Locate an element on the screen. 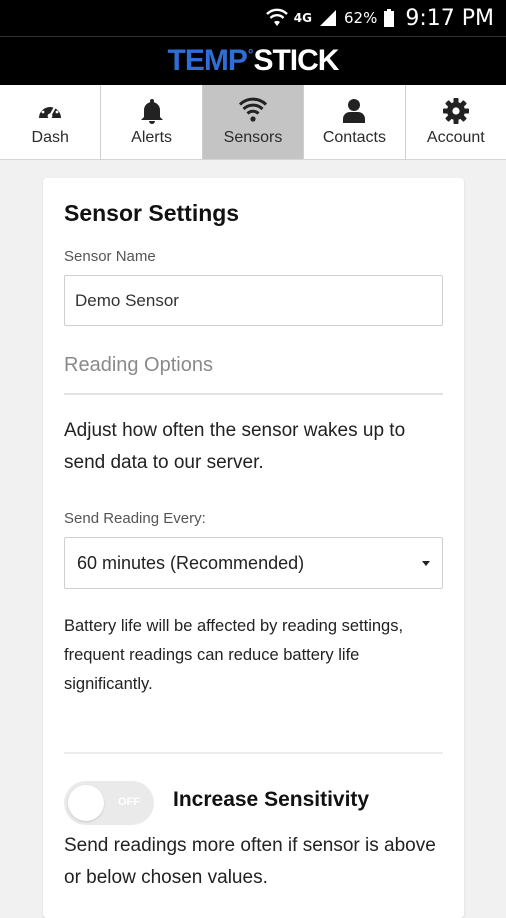 This screenshot has width=506, height=918. reading-options-heading: Reading Options is located at coordinates (138, 365).